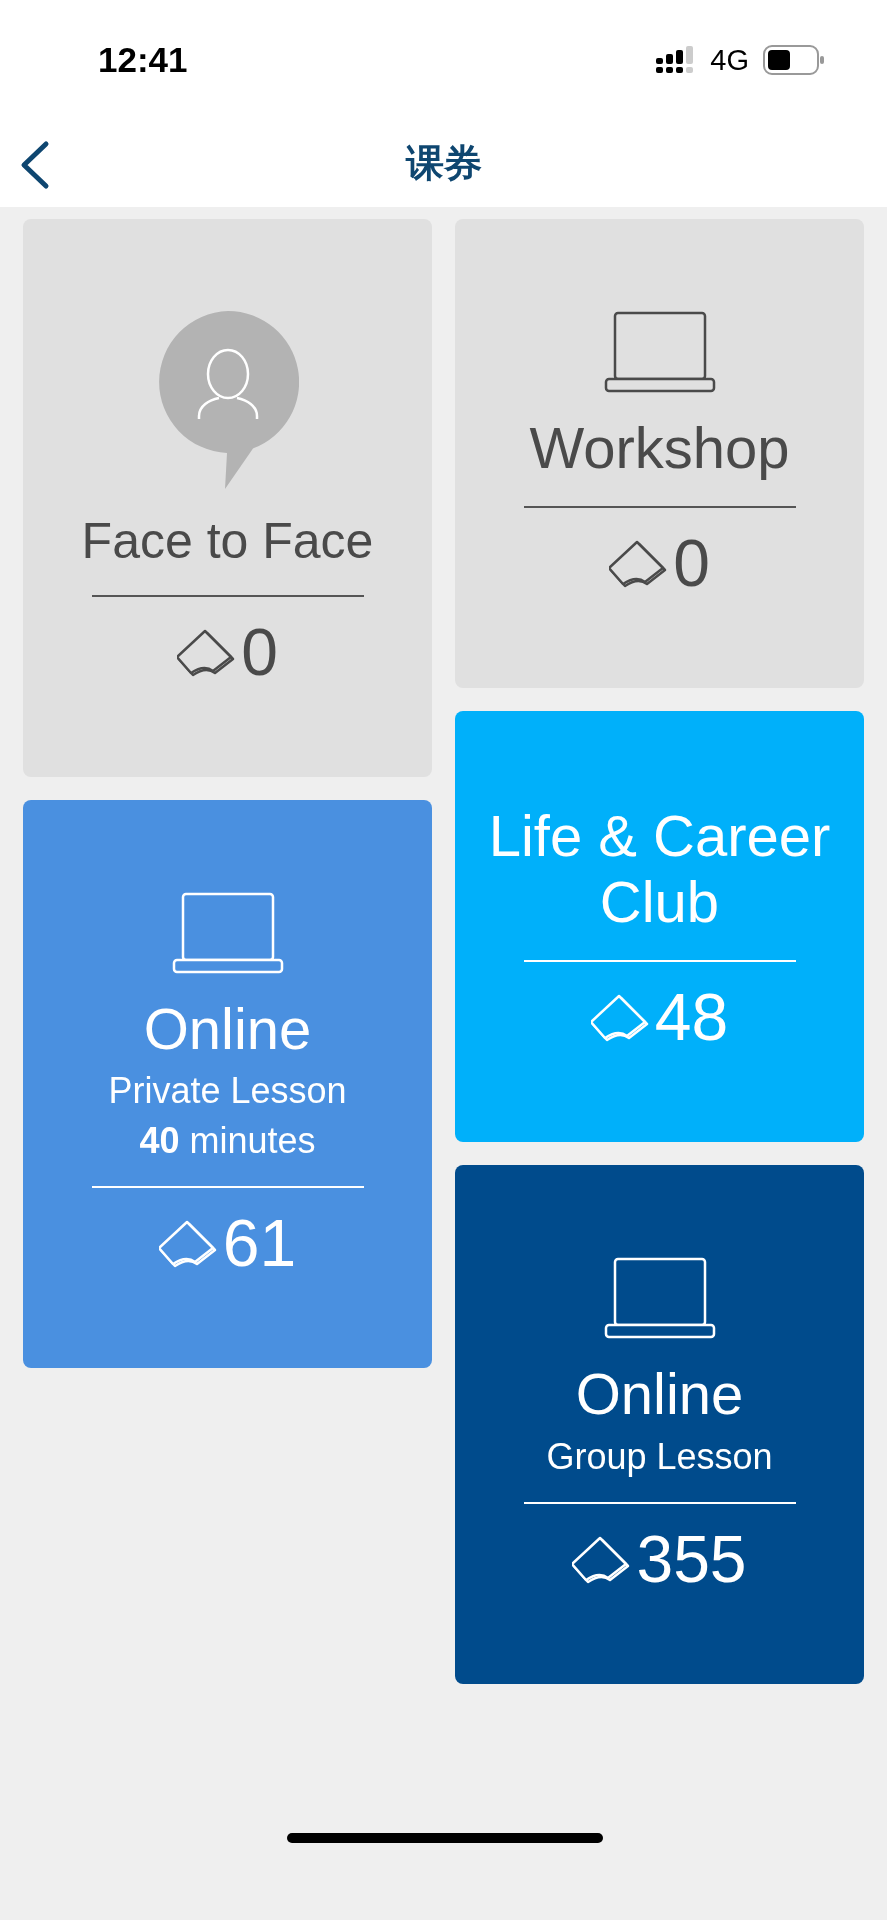 This screenshot has width=887, height=1920. I want to click on network-type: 4G, so click(729, 60).